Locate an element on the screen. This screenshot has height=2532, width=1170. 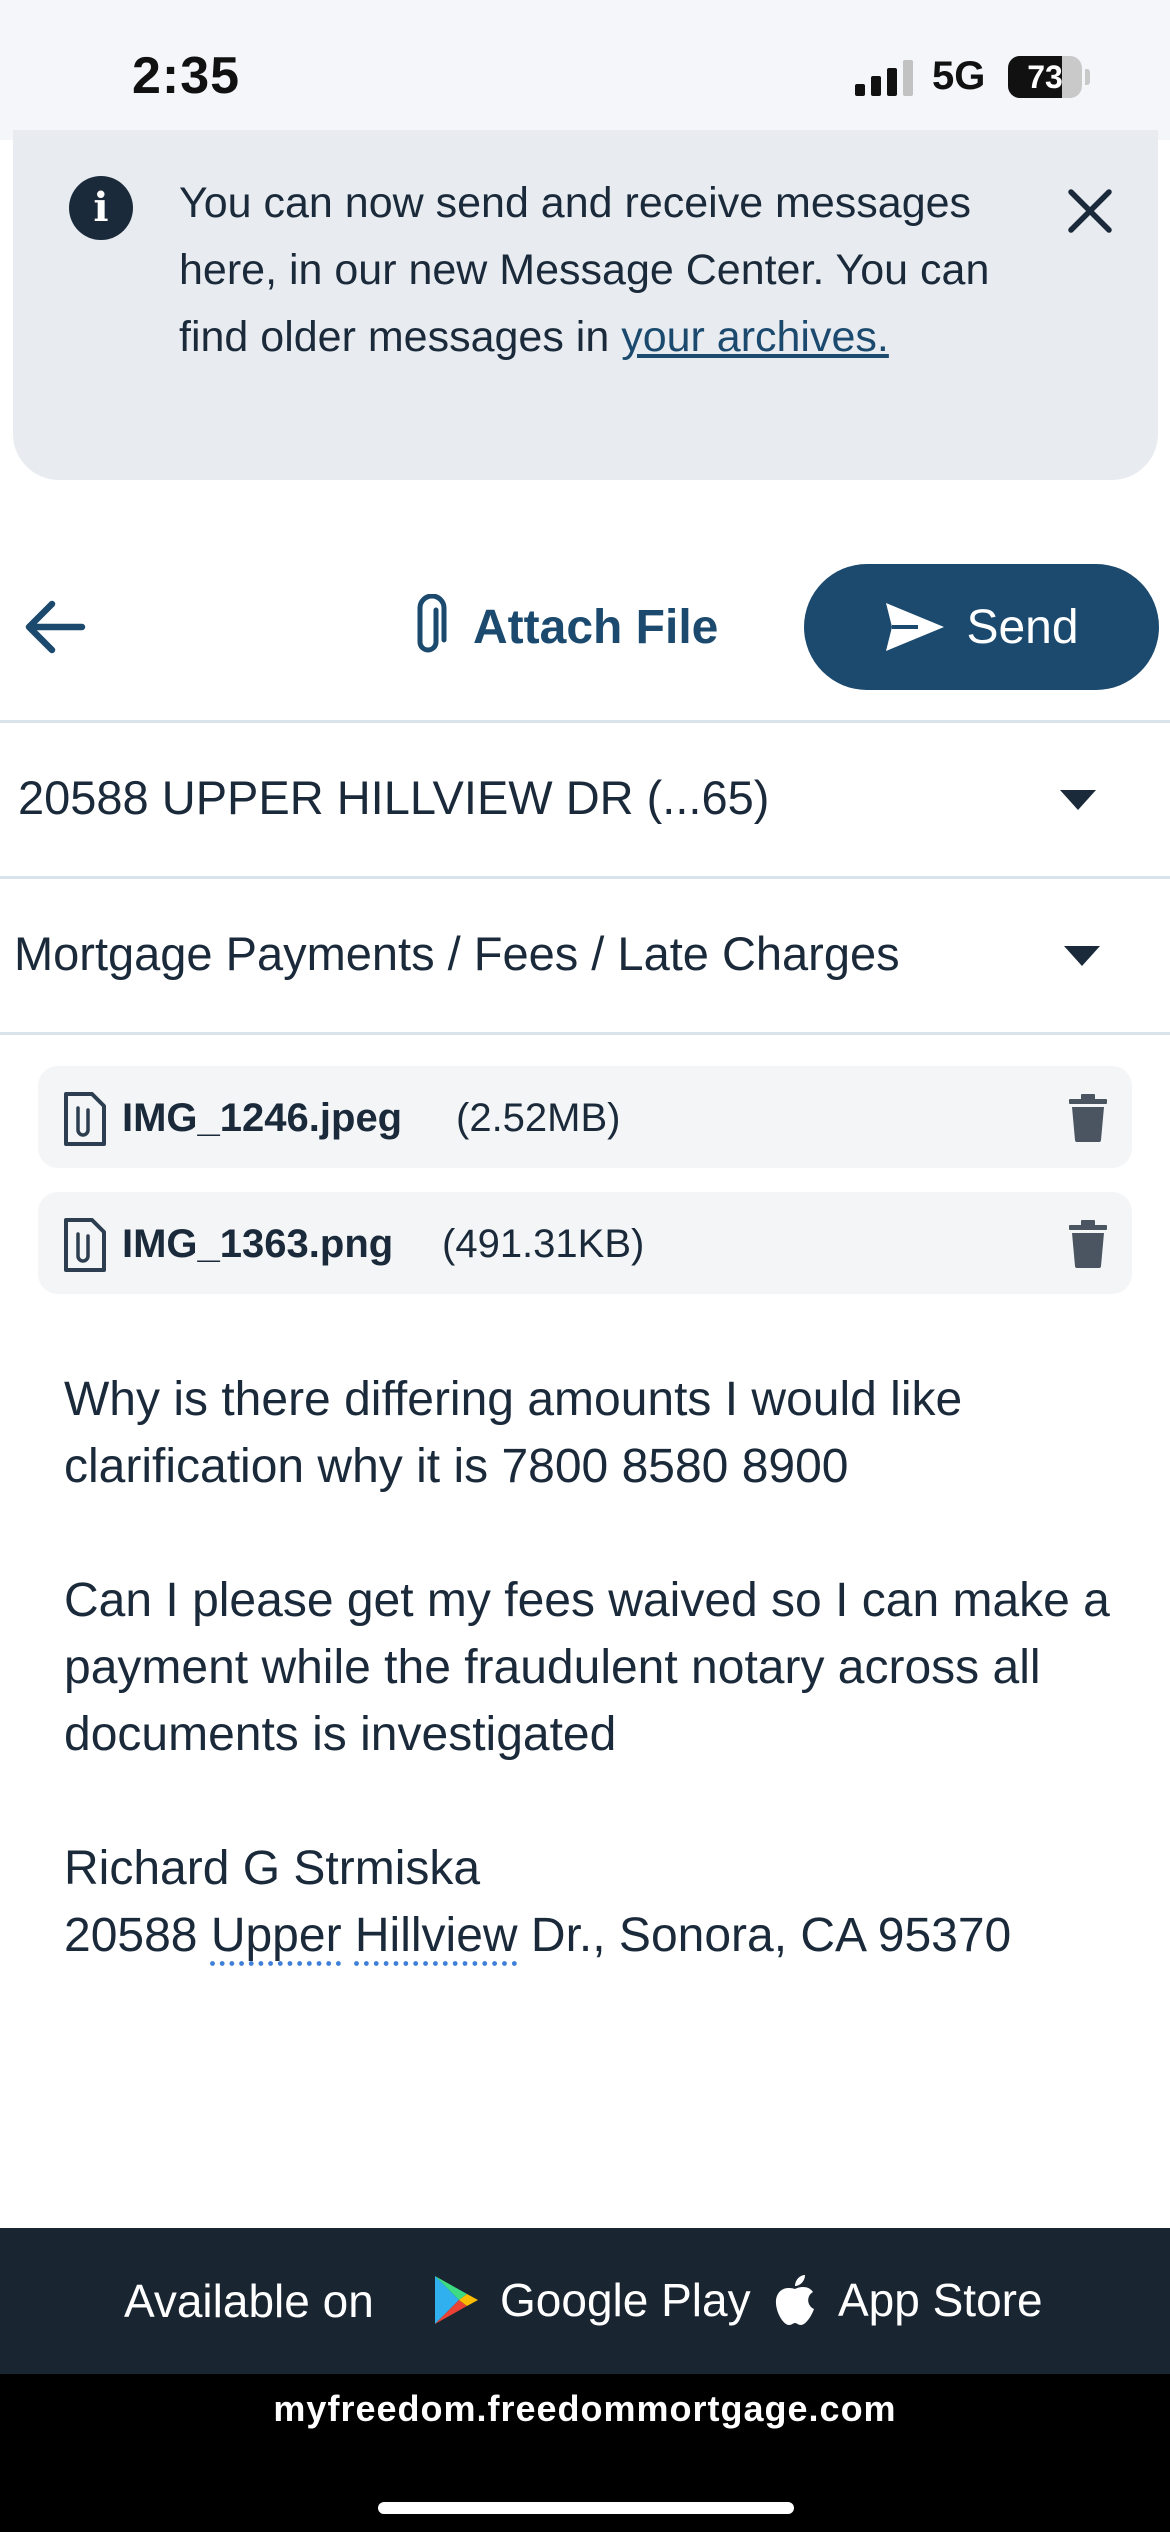
status-time: 2:35 is located at coordinates (186, 76).